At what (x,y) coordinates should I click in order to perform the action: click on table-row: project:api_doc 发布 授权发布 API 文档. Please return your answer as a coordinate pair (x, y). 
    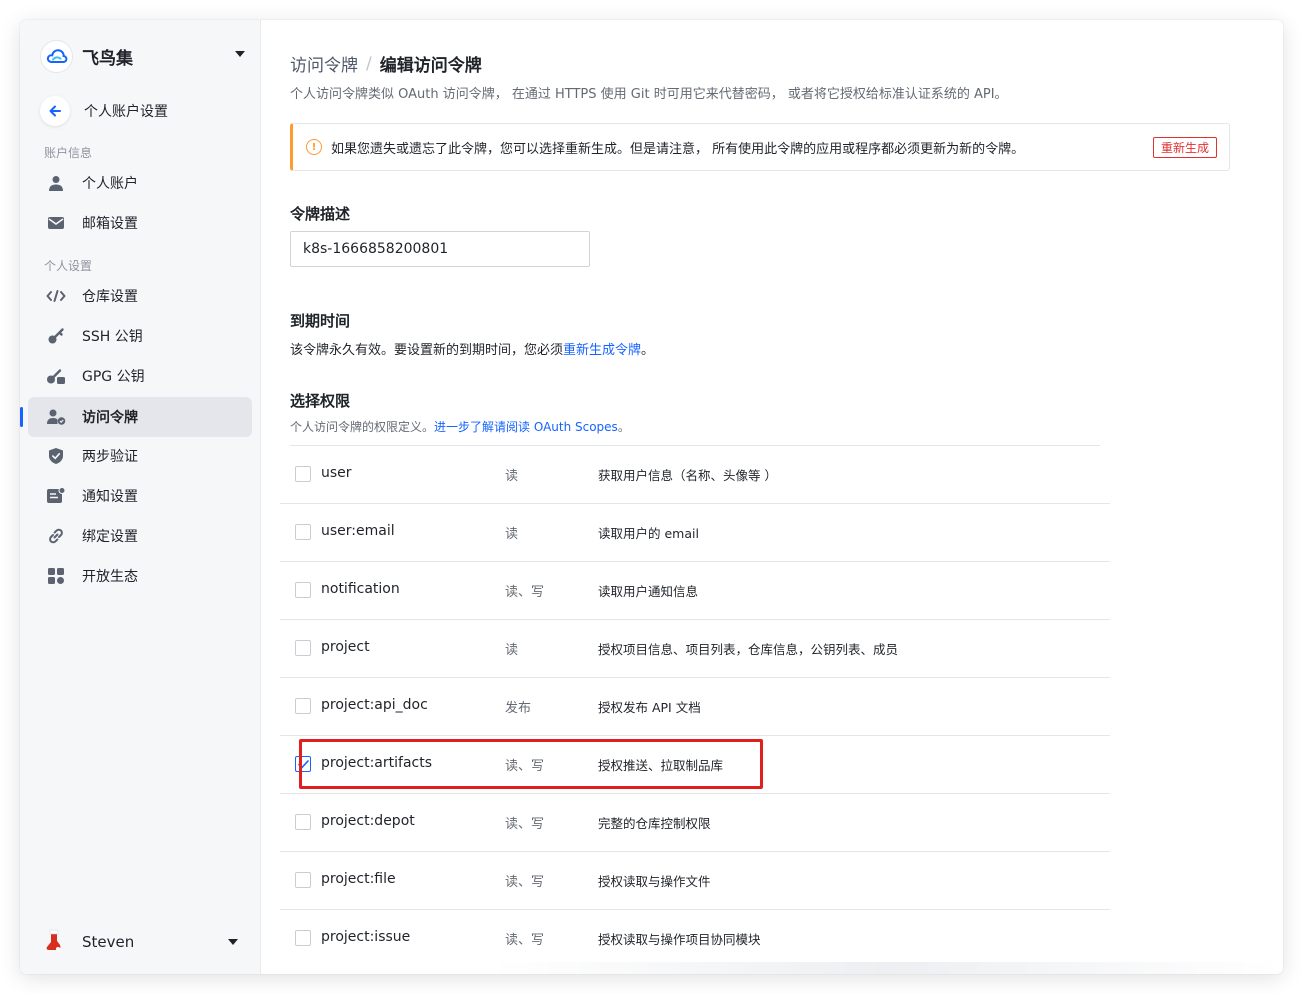
    Looking at the image, I should click on (695, 707).